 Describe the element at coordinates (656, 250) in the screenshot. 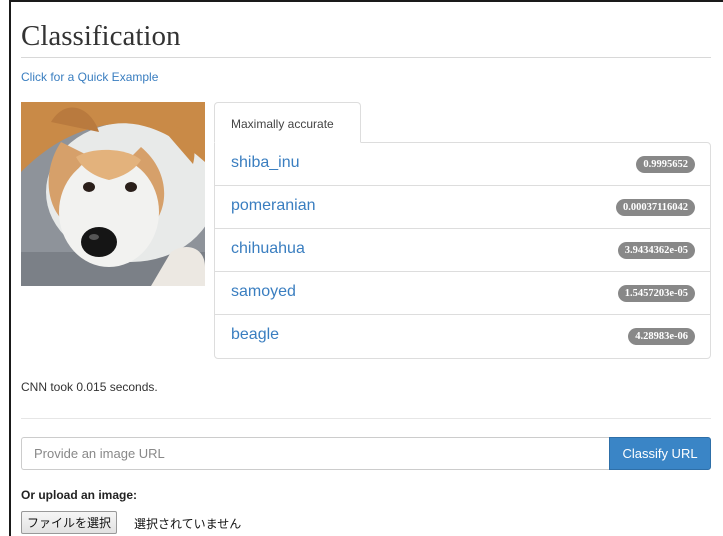

I see `score-badge: 3.9434362e-05` at that location.